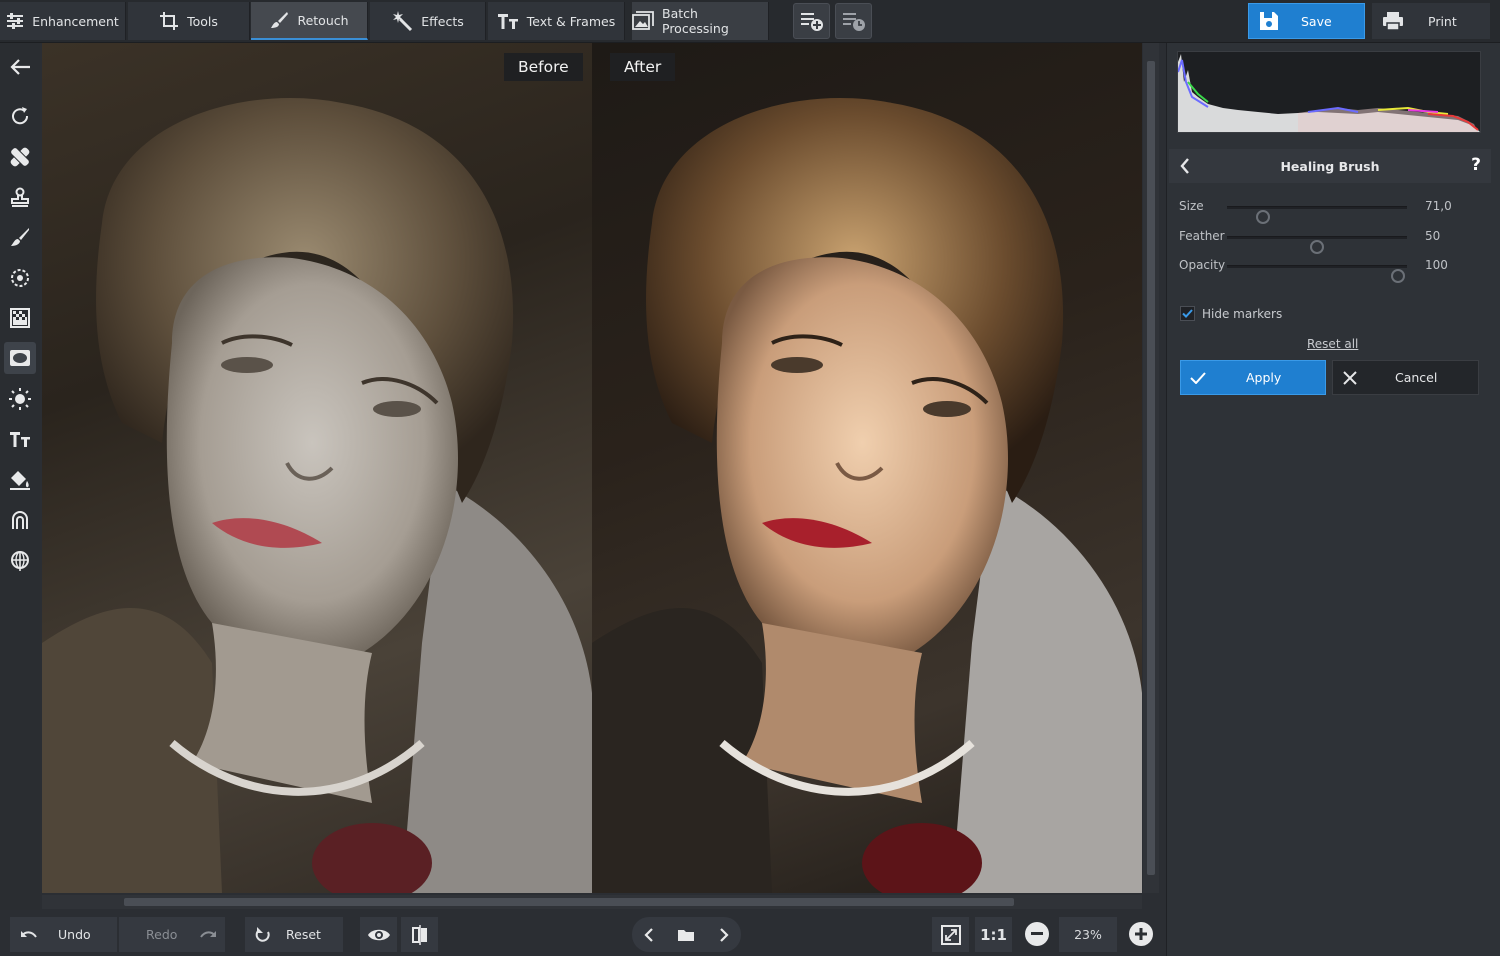 This screenshot has height=956, width=1500. I want to click on redo-icon, so click(208, 934).